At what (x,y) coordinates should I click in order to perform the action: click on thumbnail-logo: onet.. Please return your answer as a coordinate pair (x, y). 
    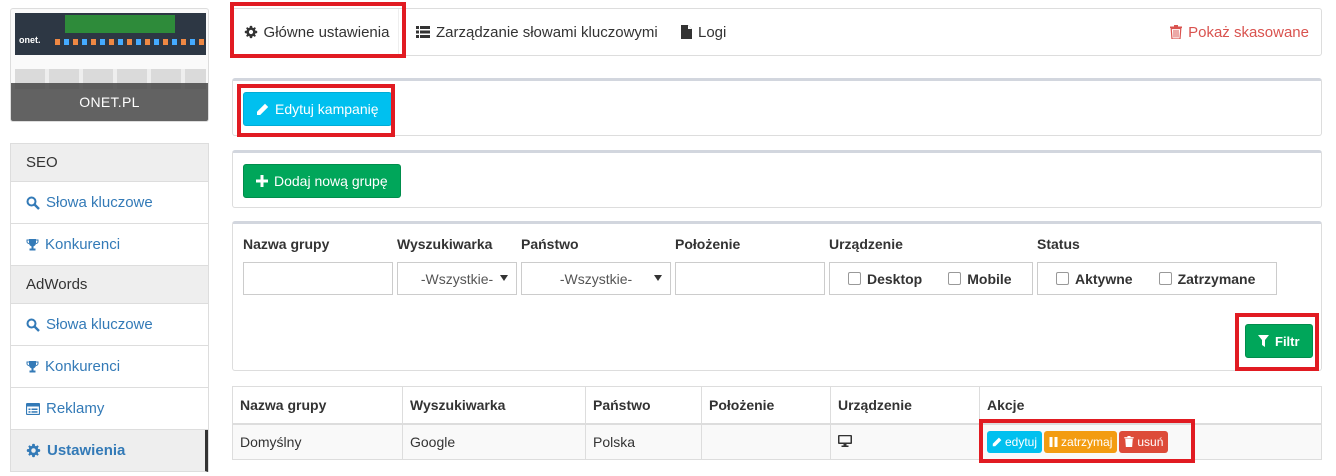
    Looking at the image, I should click on (30, 40).